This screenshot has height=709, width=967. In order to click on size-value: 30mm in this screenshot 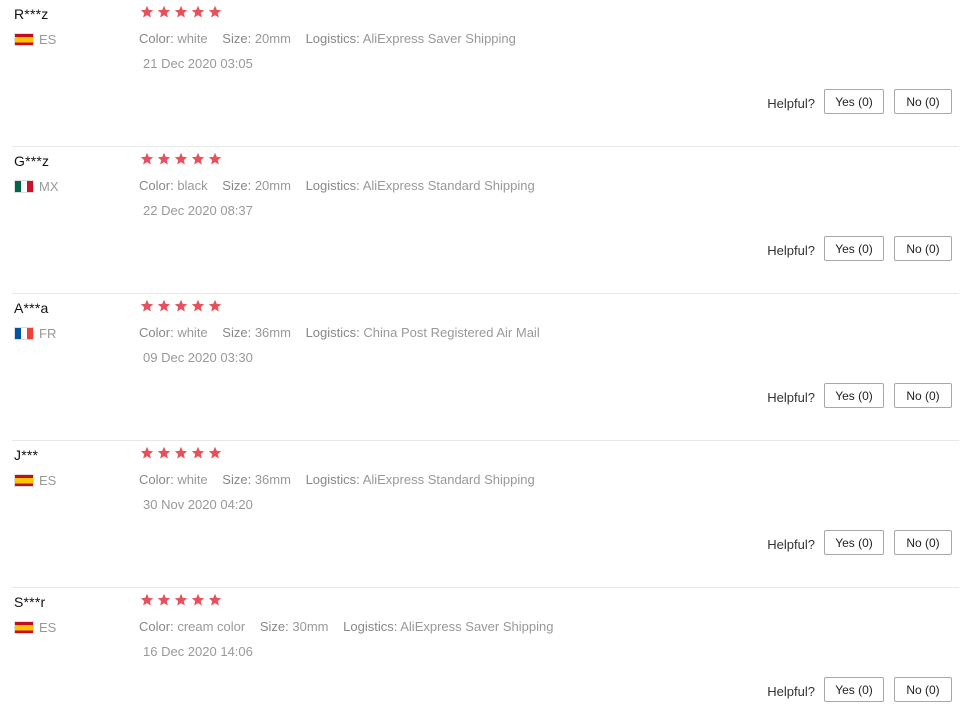, I will do `click(310, 626)`.